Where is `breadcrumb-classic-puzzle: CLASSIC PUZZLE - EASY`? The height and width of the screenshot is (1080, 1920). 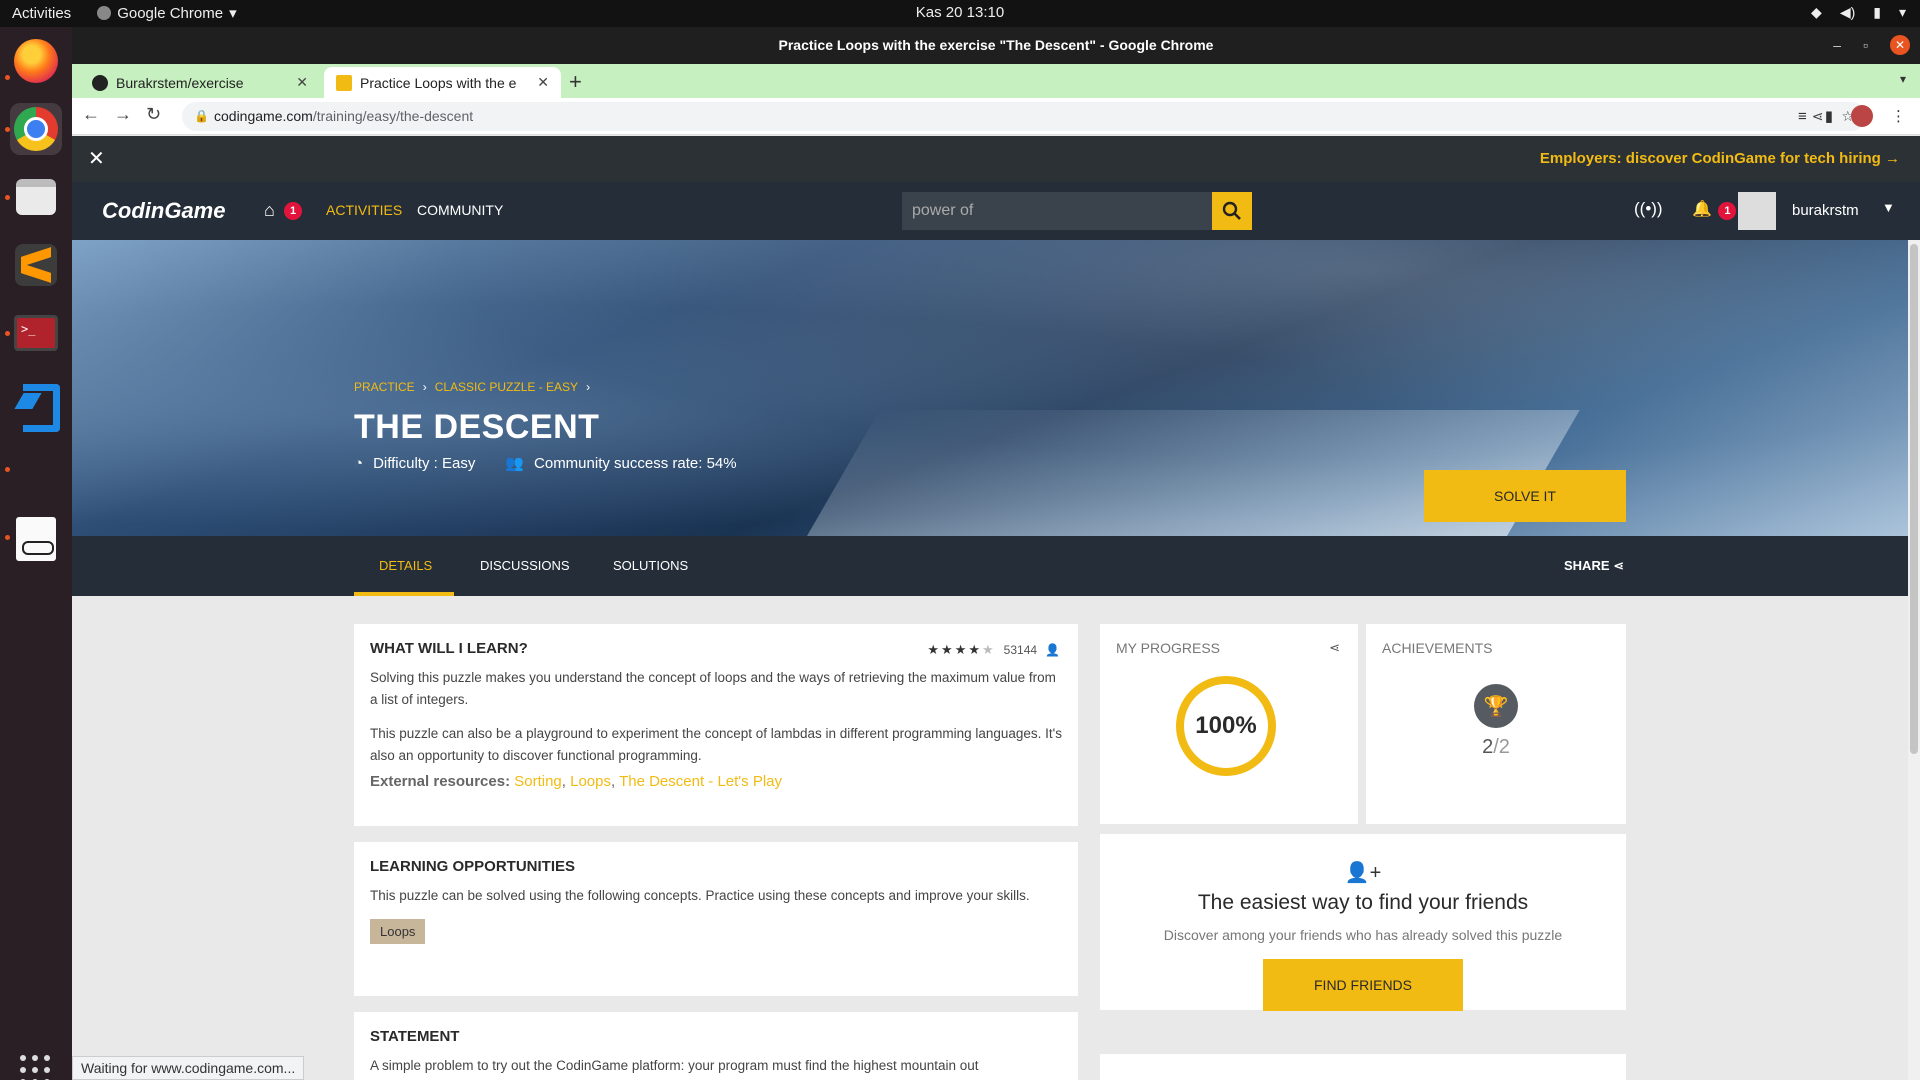 breadcrumb-classic-puzzle: CLASSIC PUZZLE - EASY is located at coordinates (506, 387).